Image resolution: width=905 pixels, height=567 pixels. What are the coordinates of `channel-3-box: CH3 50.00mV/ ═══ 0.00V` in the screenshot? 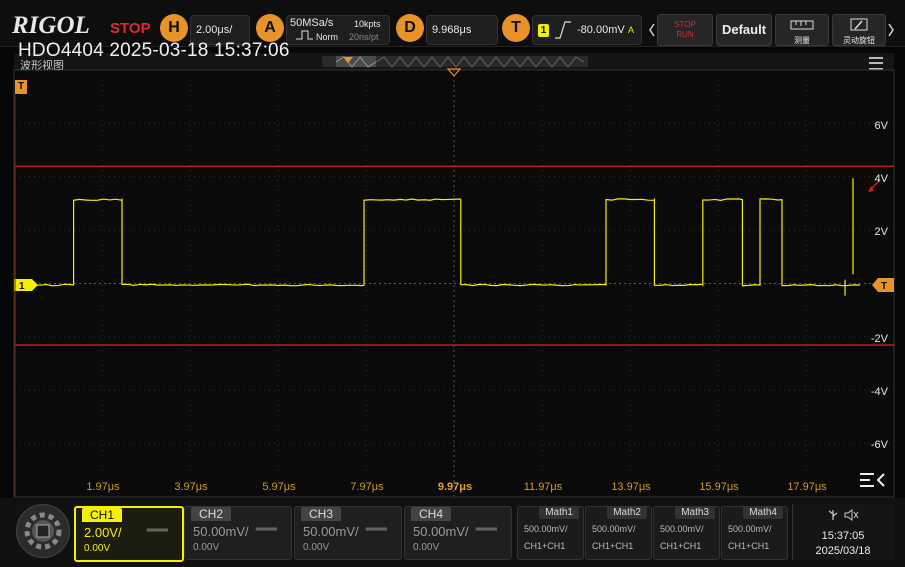 It's located at (348, 533).